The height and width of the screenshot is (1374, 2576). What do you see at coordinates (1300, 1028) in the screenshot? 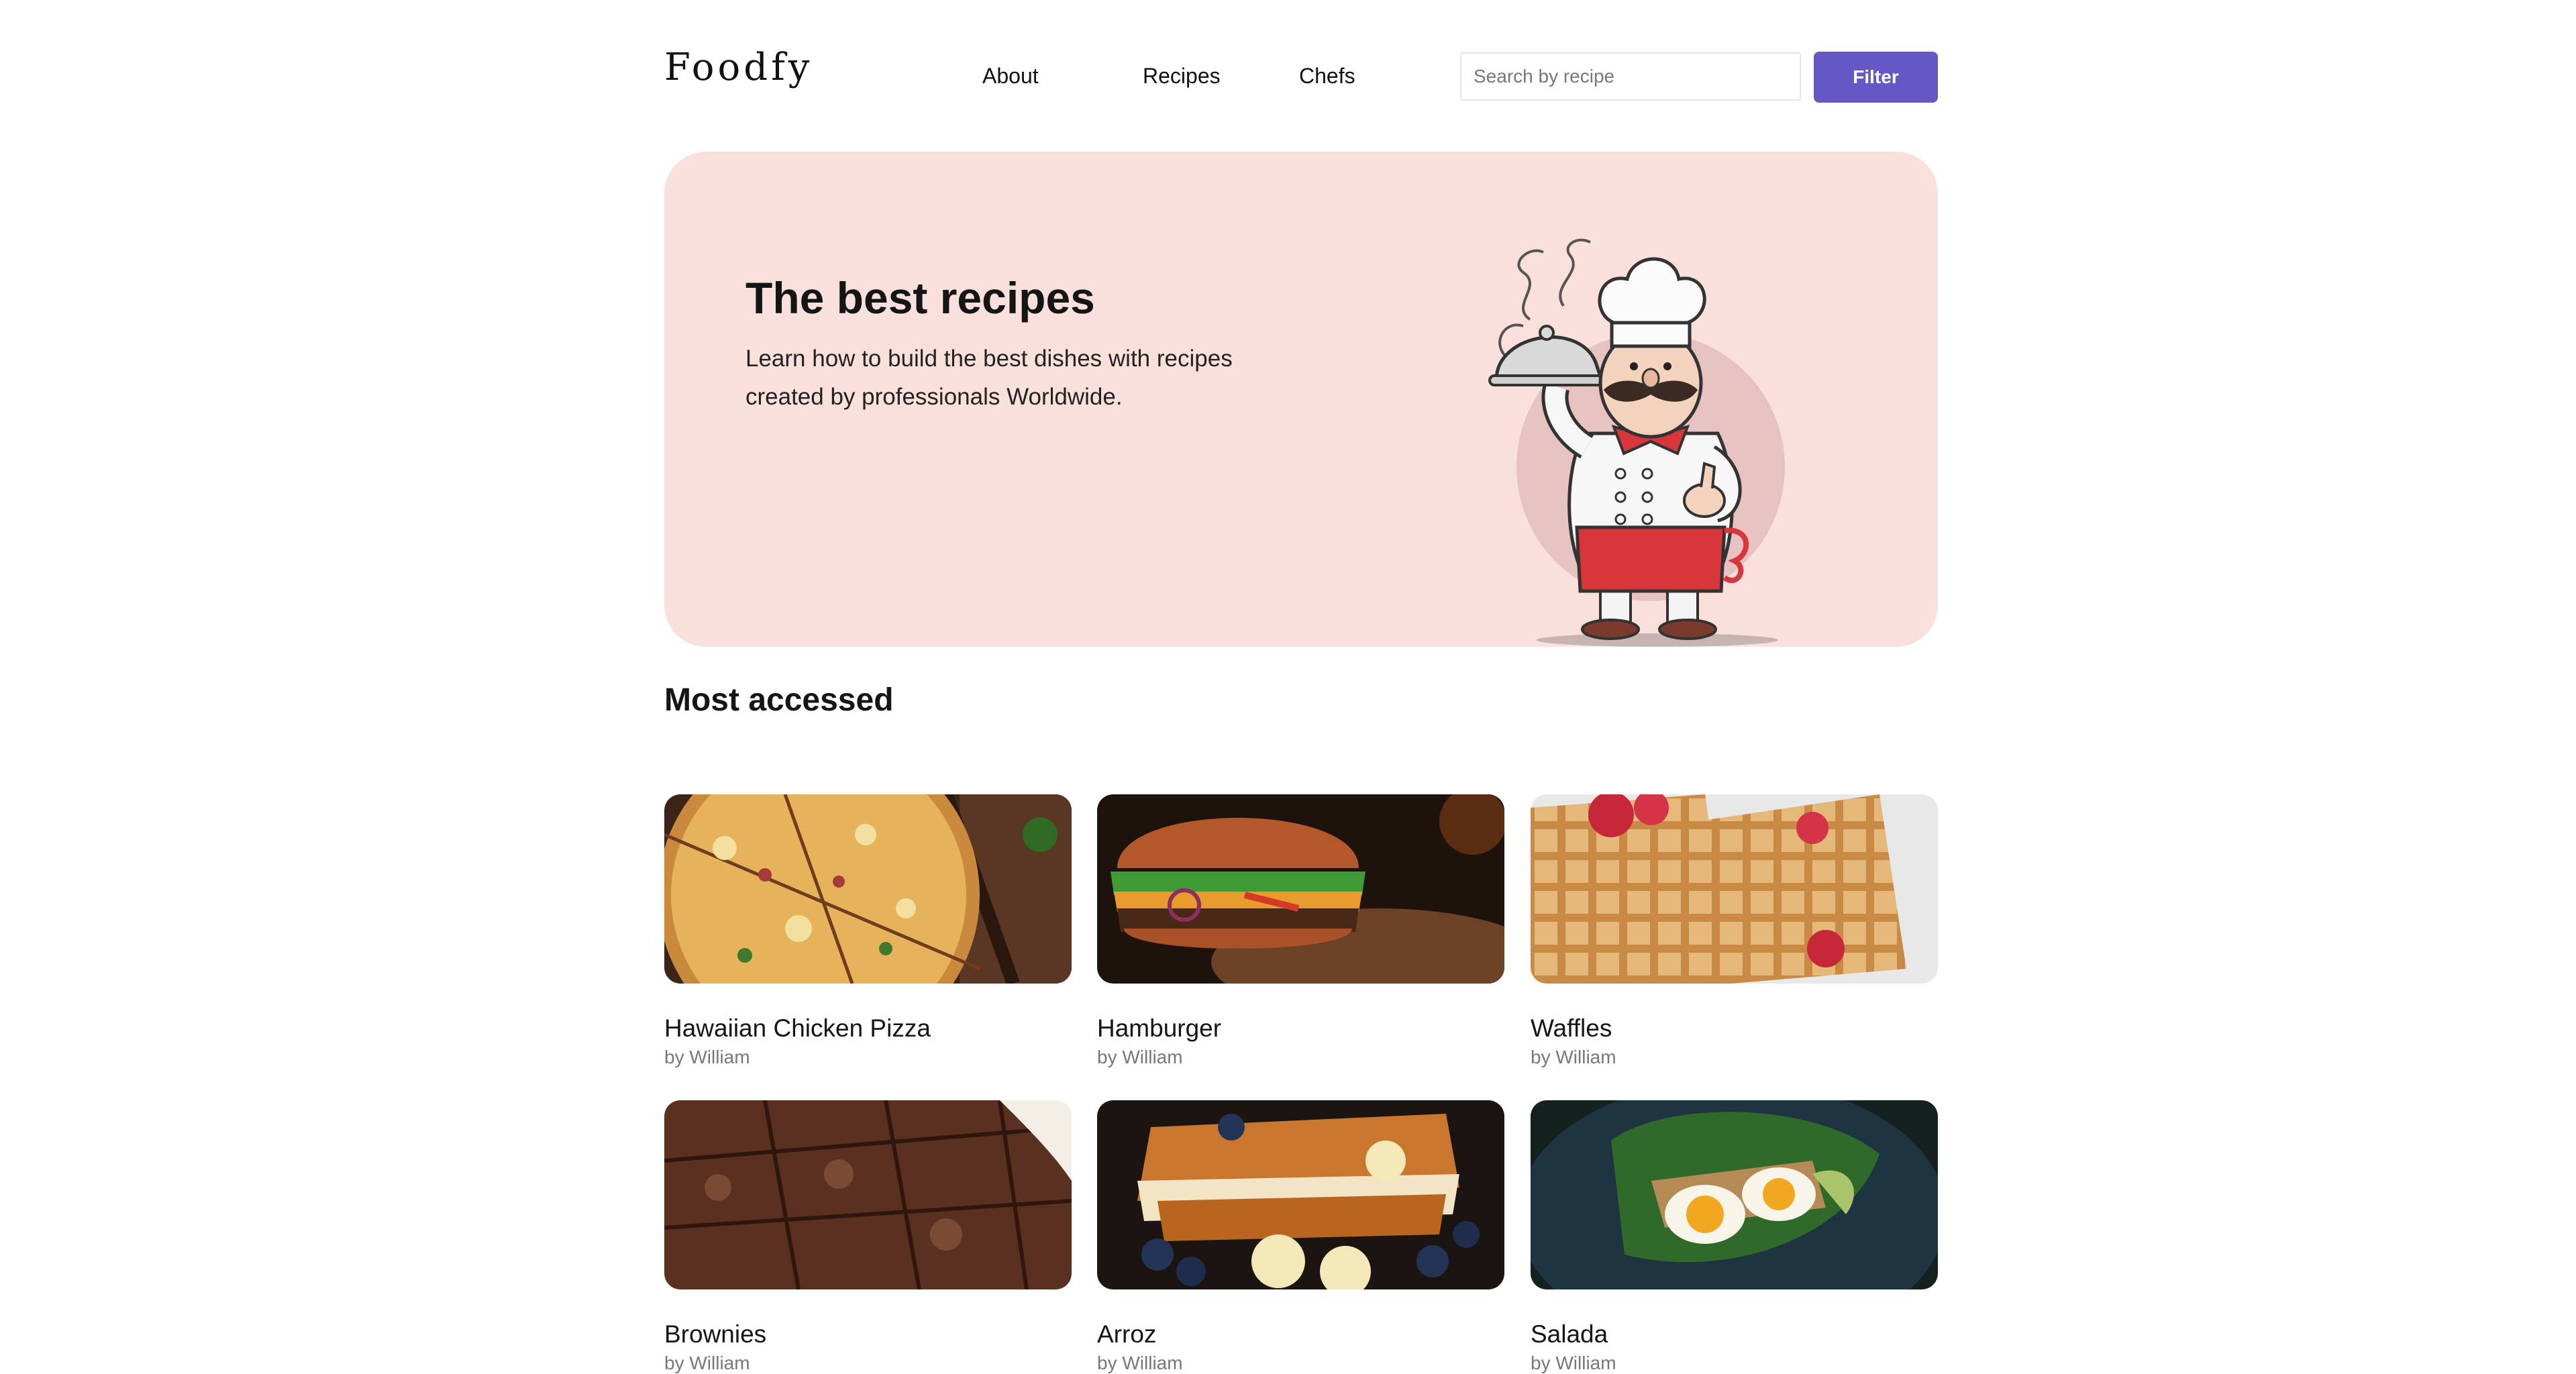
I see `recipe-title: Hamburger` at bounding box center [1300, 1028].